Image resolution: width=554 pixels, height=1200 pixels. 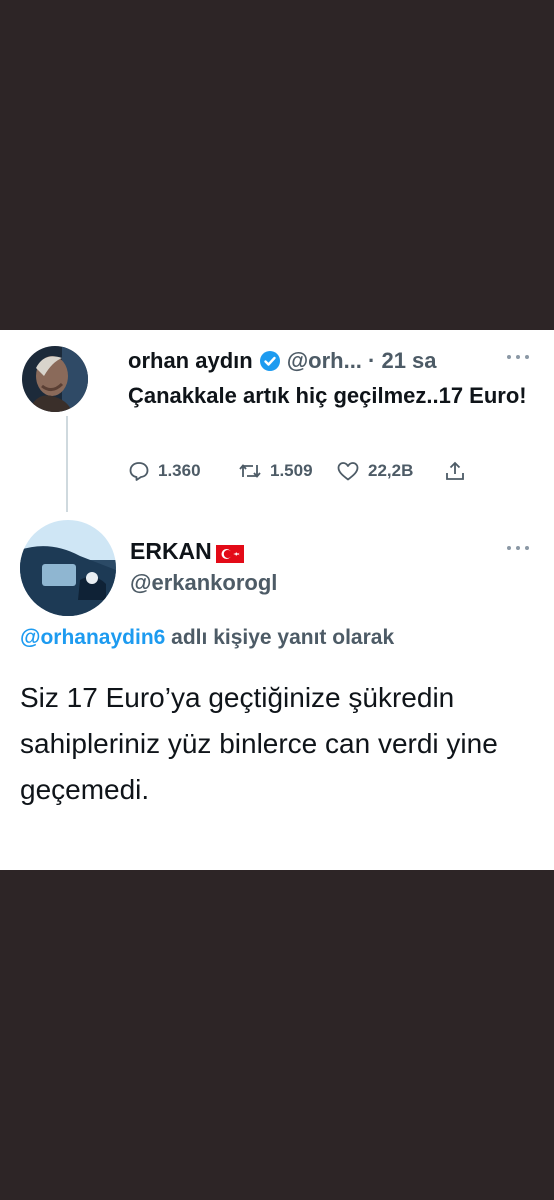 I want to click on like-count: 22,2B, so click(x=391, y=470).